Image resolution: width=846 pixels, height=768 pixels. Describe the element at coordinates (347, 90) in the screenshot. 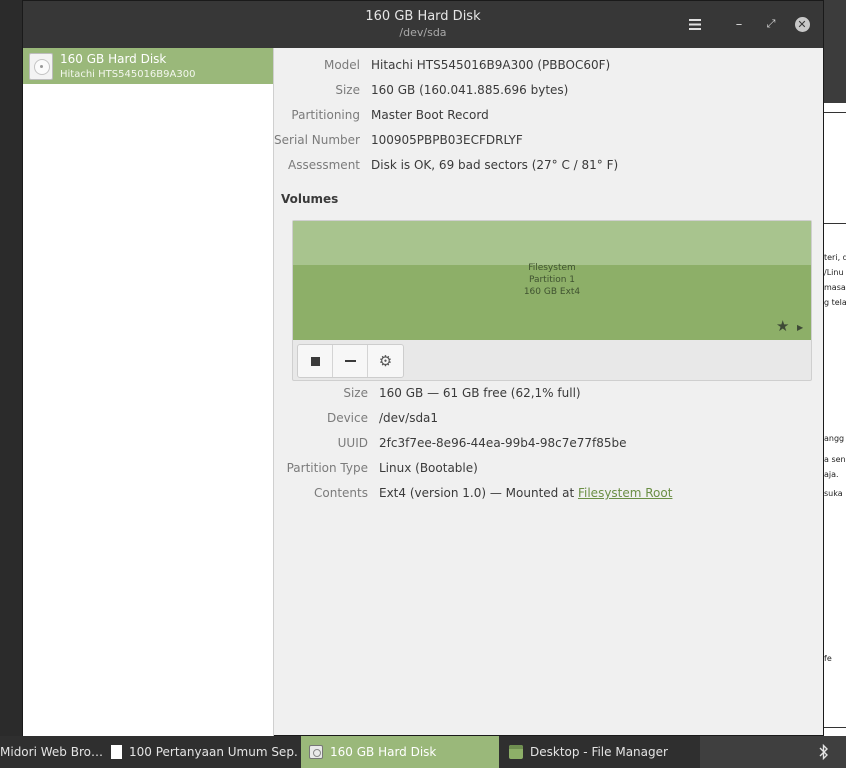

I see `size-label: Size` at that location.